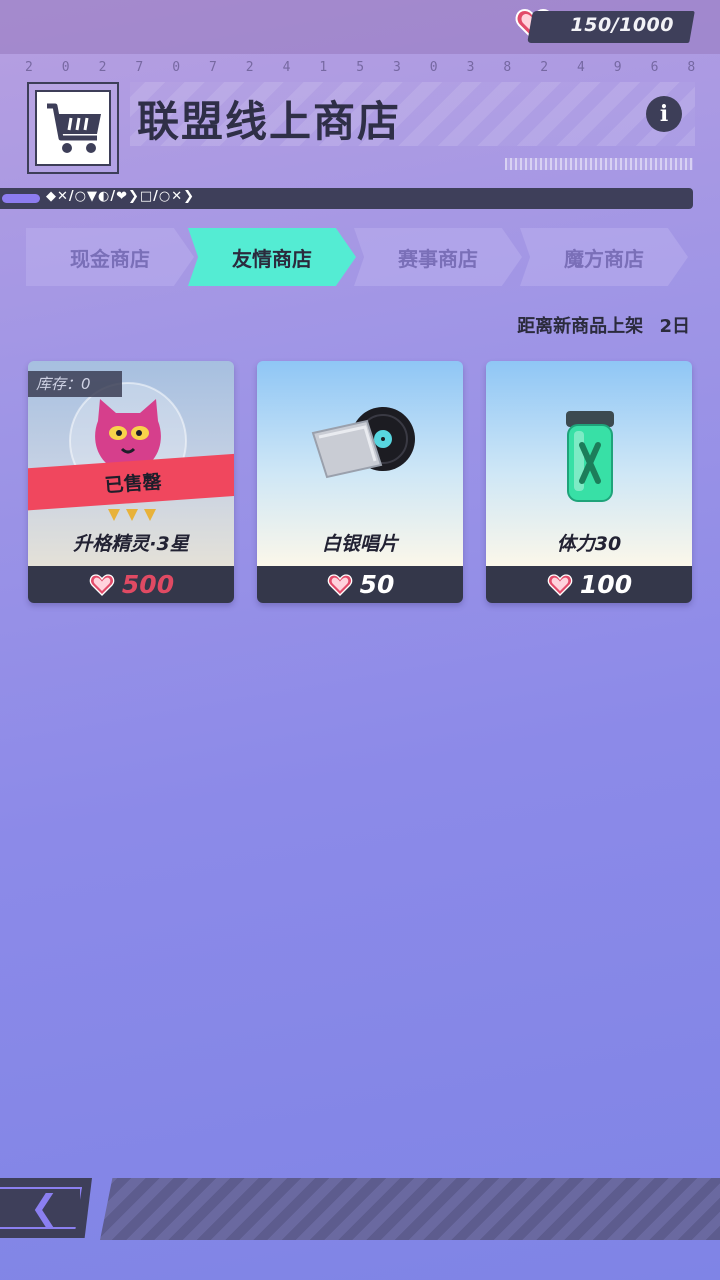  I want to click on page-title: 联盟线上商店, so click(269, 121).